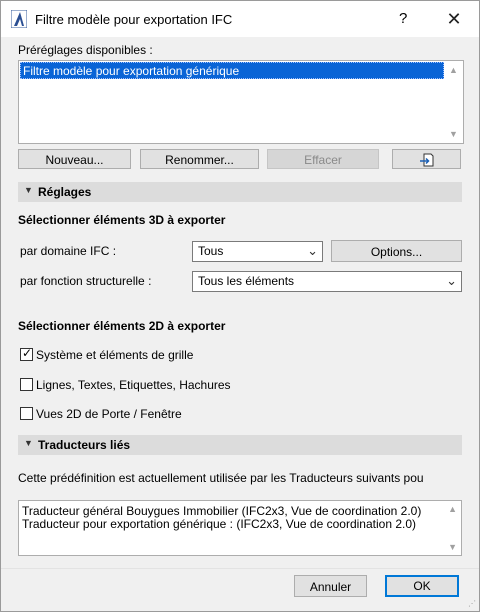 The image size is (480, 612). Describe the element at coordinates (246, 281) in the screenshot. I see `structural-function-value: Tous les éléments` at that location.